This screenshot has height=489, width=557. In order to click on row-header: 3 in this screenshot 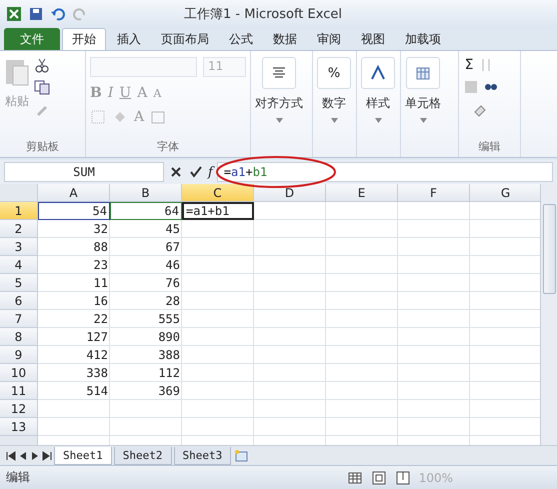, I will do `click(19, 247)`.